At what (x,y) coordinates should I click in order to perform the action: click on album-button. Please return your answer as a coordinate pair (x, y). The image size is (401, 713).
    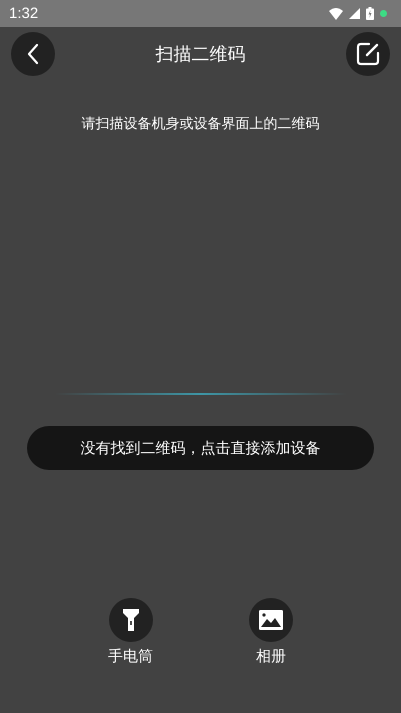
    Looking at the image, I should click on (271, 620).